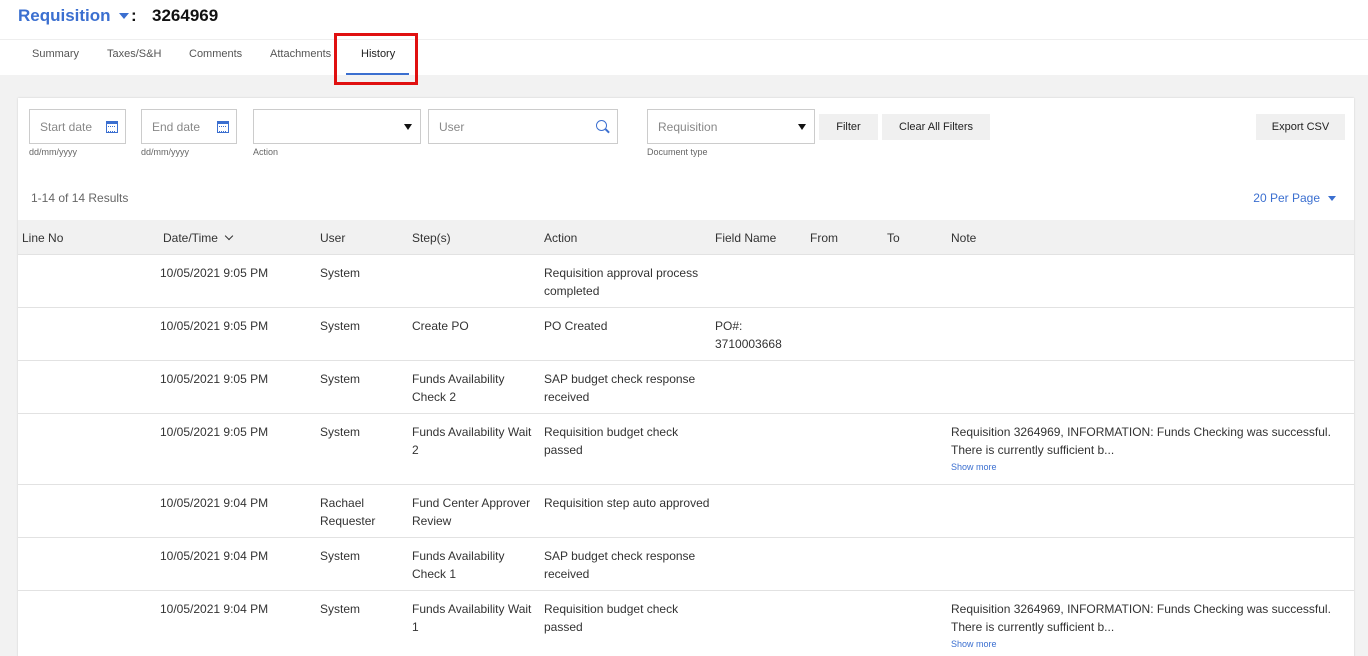  What do you see at coordinates (376, 59) in the screenshot?
I see `history-tab-highlight` at bounding box center [376, 59].